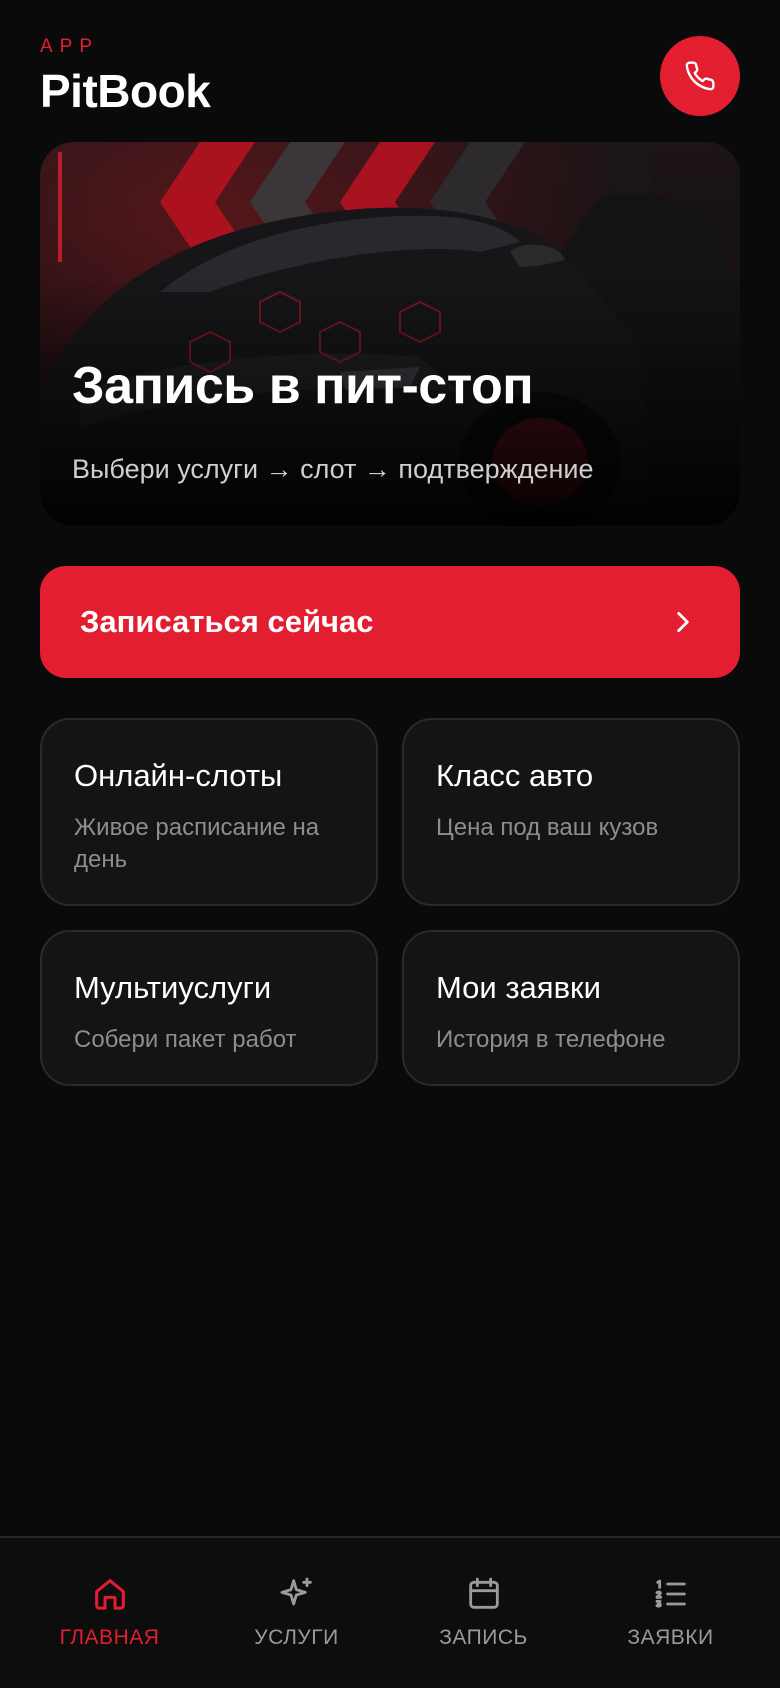 This screenshot has height=1688, width=780. Describe the element at coordinates (483, 1593) in the screenshot. I see `calendar-icon` at that location.